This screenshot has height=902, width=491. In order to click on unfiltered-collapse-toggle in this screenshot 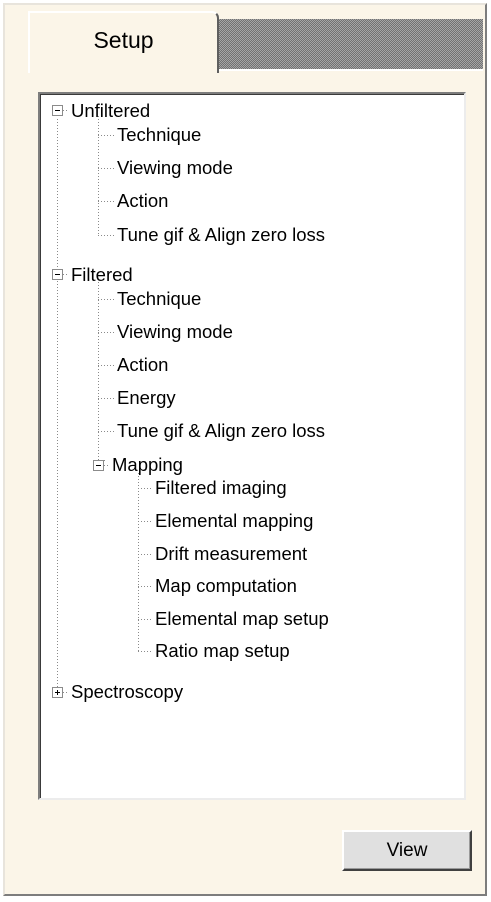, I will do `click(57, 110)`.